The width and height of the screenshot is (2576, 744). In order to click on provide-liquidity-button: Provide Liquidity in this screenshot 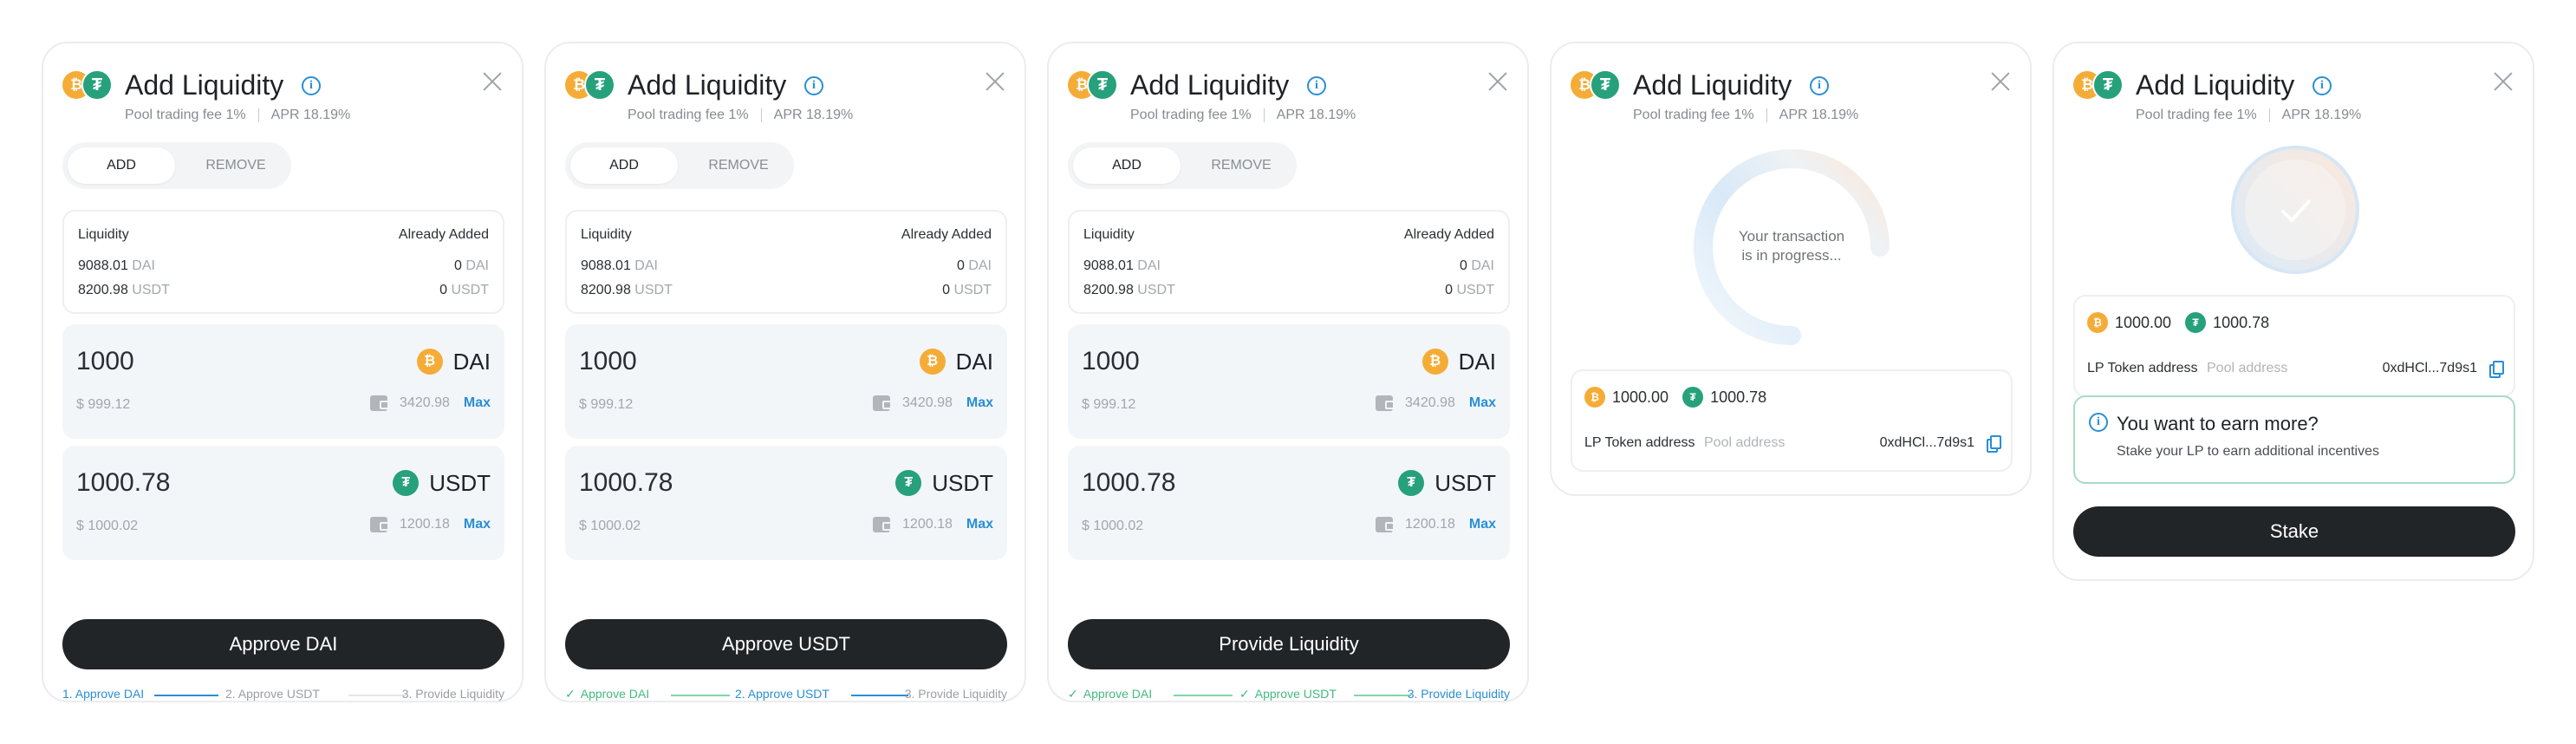, I will do `click(1289, 644)`.